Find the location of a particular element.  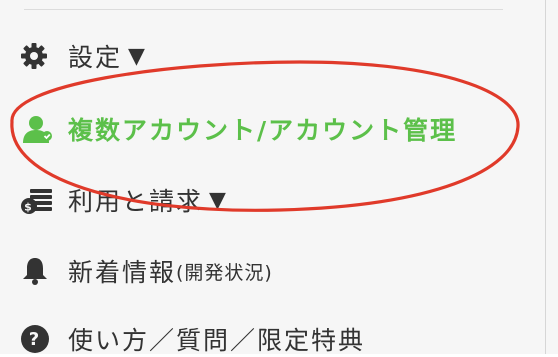

menu-item-account-management: 複数アカウント/アカウント管理 is located at coordinates (238, 129).